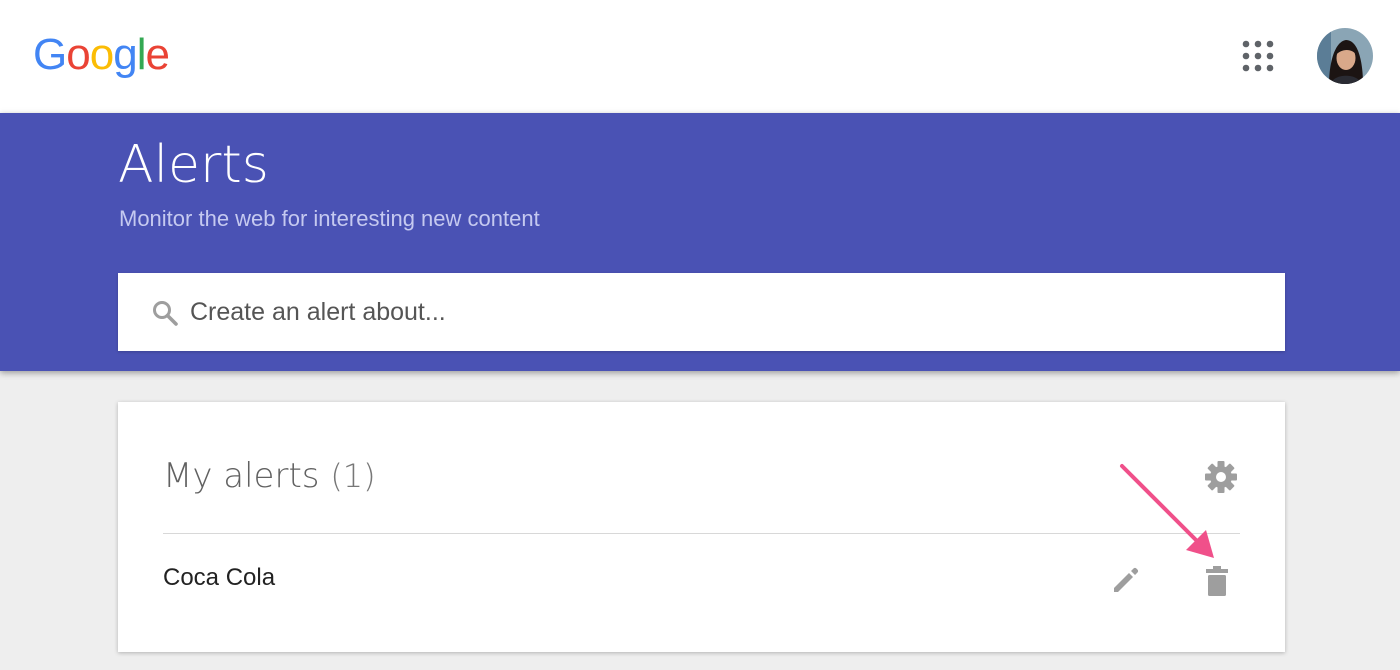 Image resolution: width=1400 pixels, height=670 pixels. Describe the element at coordinates (125, 54) in the screenshot. I see `logo-letter: g` at that location.